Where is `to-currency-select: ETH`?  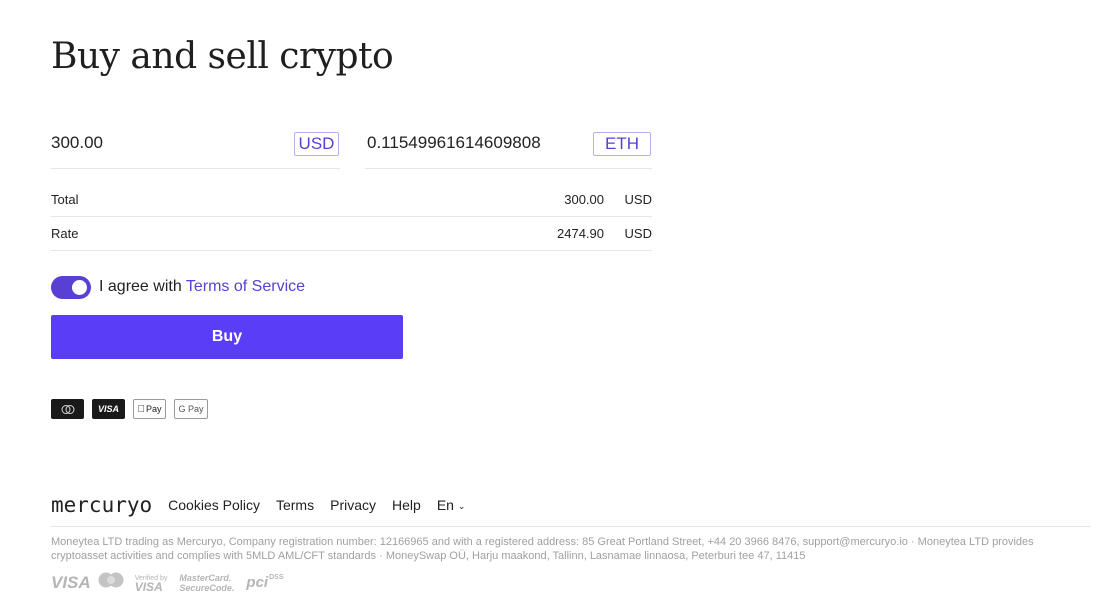
to-currency-select: ETH is located at coordinates (622, 144).